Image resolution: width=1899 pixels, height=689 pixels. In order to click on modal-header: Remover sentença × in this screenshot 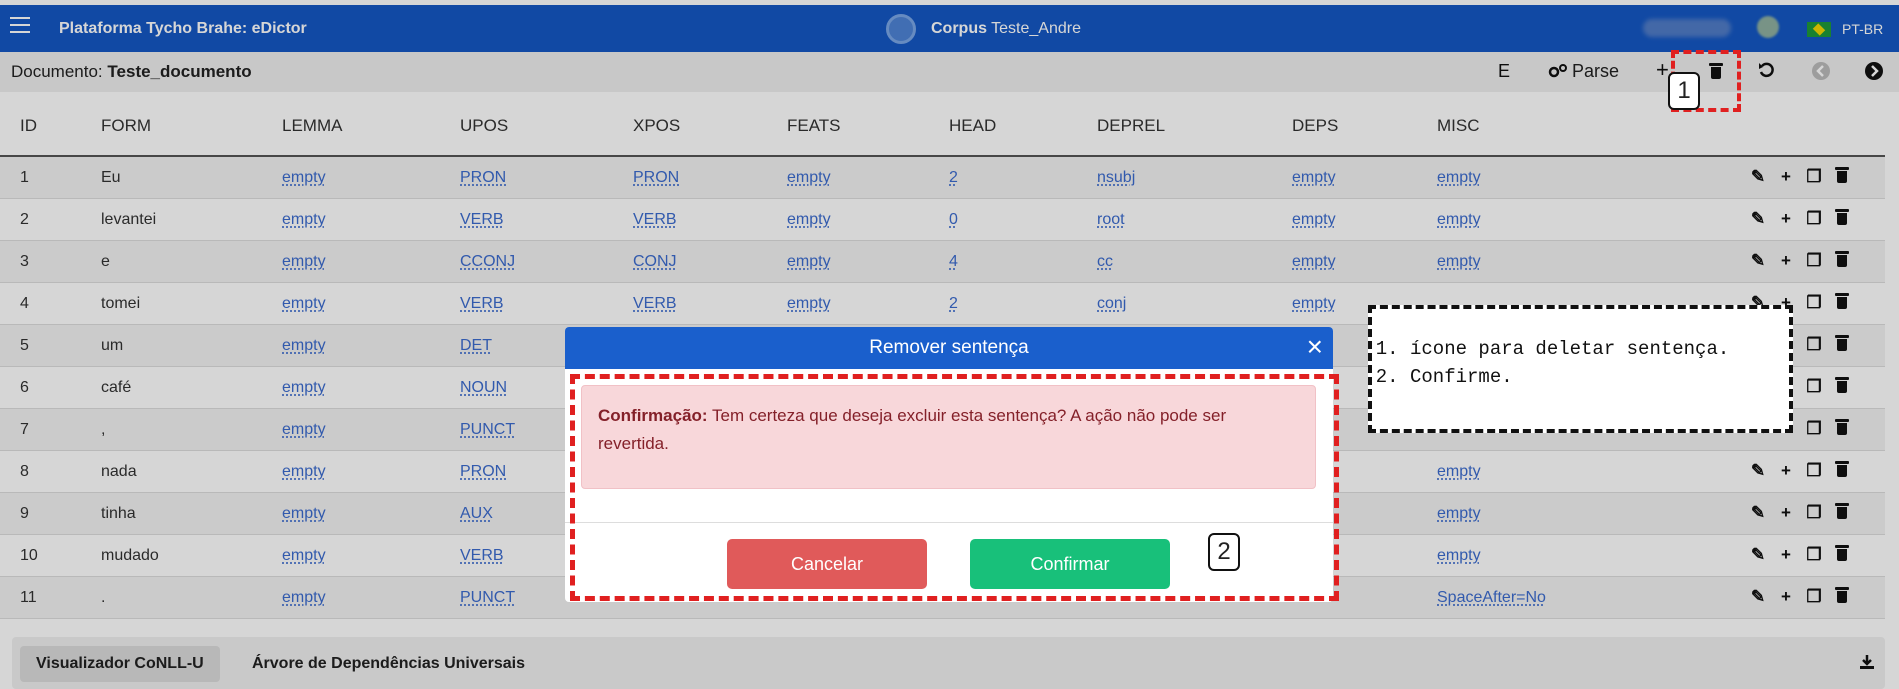, I will do `click(949, 348)`.